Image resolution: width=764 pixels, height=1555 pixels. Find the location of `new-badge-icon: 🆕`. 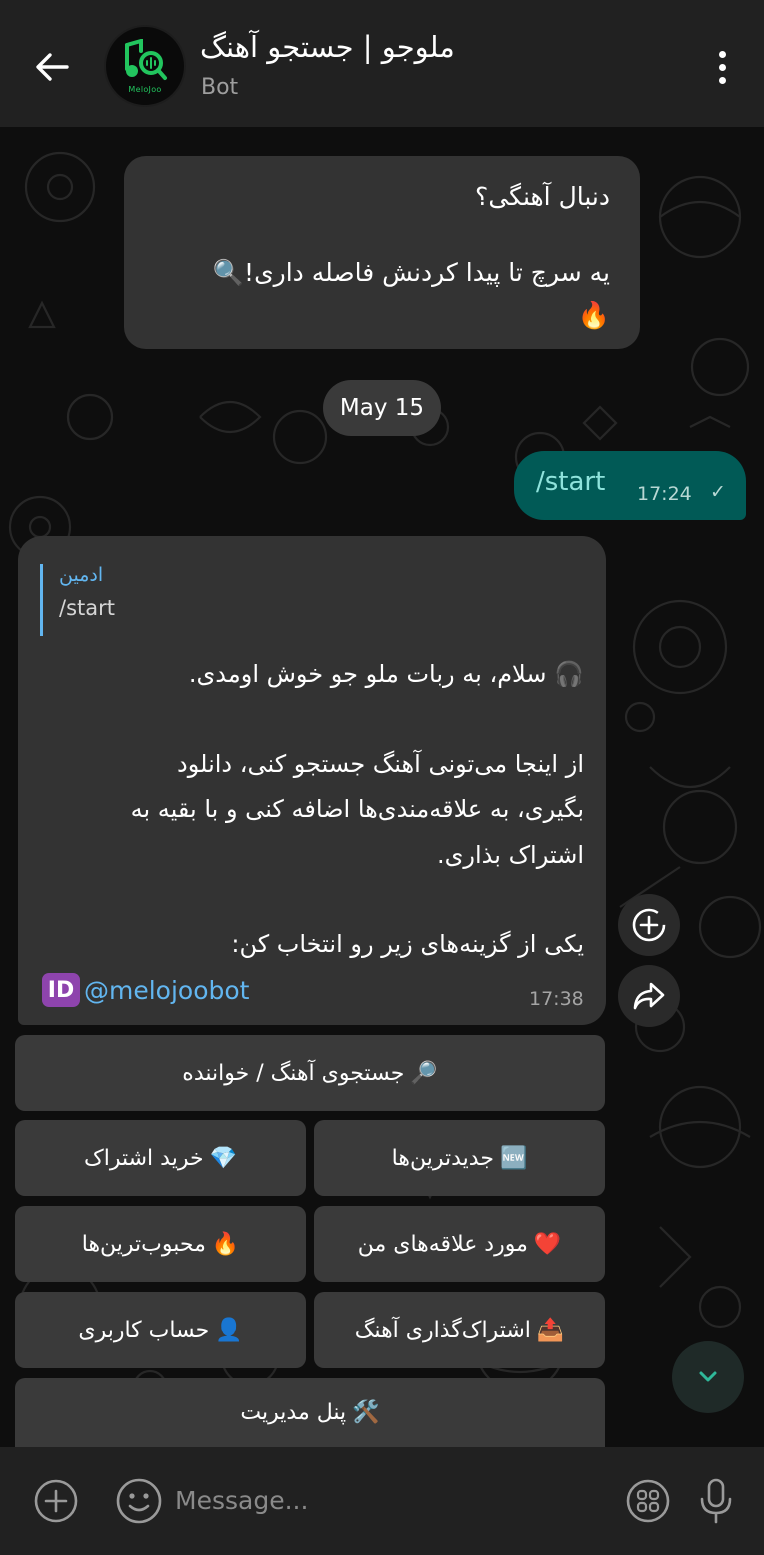

new-badge-icon: 🆕 is located at coordinates (513, 1158).